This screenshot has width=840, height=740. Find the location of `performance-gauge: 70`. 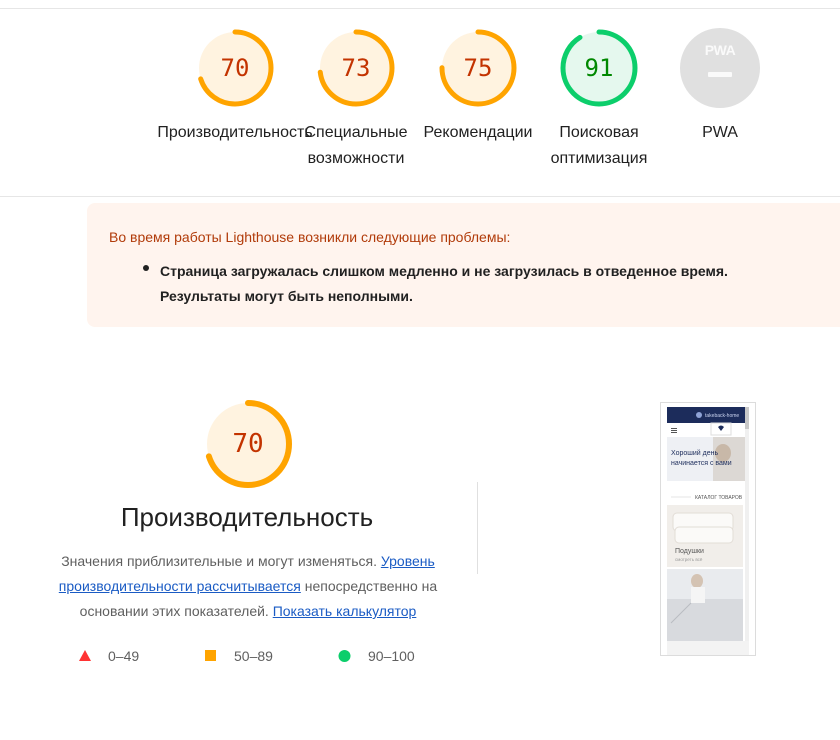

performance-gauge: 70 is located at coordinates (248, 444).